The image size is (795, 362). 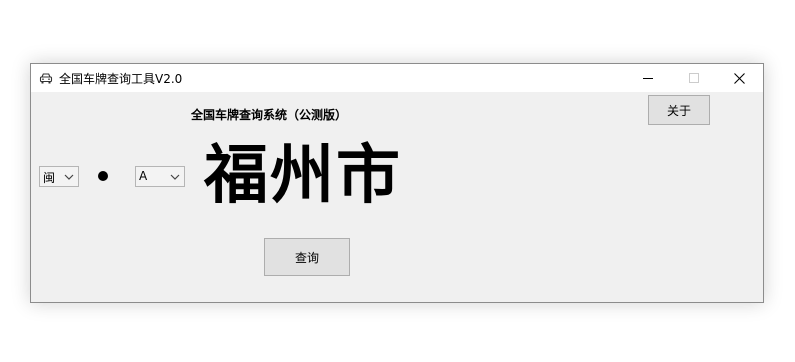 I want to click on letter-select-value: A, so click(x=143, y=176).